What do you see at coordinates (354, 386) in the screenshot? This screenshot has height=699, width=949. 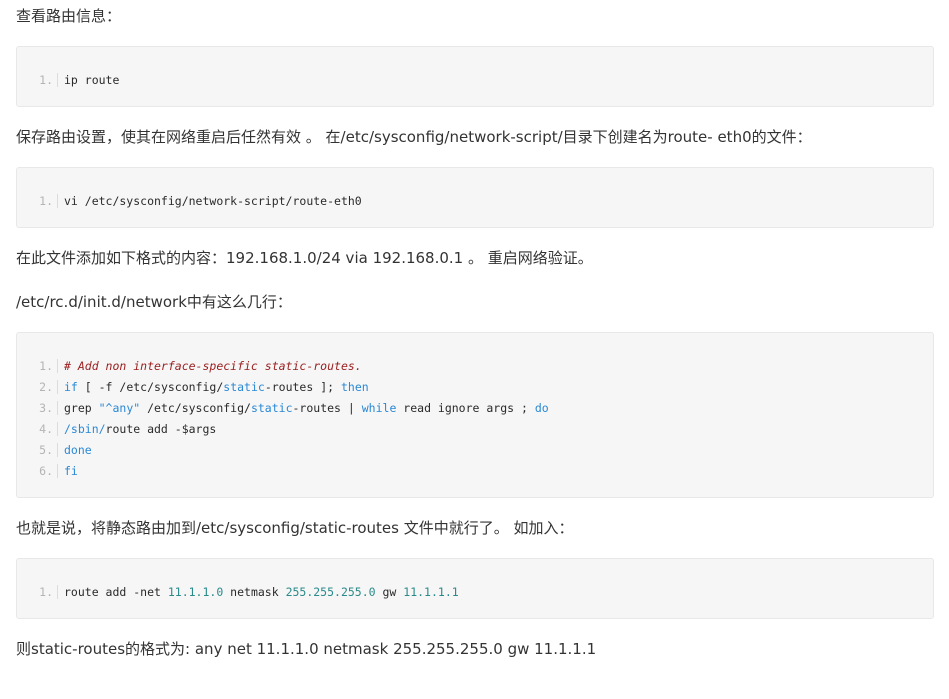 I see `code-token-keyword: then` at bounding box center [354, 386].